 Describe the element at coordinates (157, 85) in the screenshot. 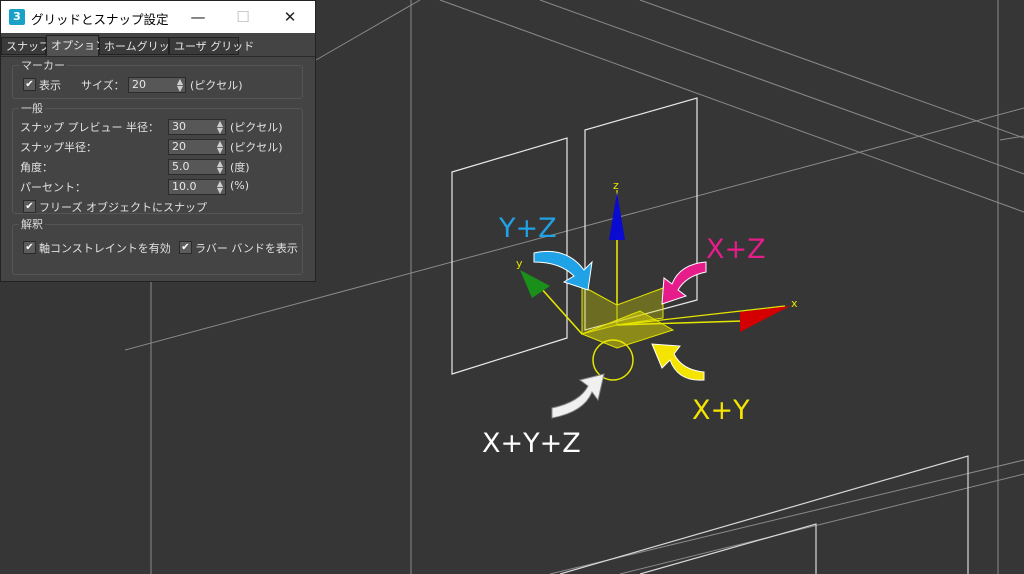

I see `marker-size-spinner: 20 ▲ ▼` at that location.